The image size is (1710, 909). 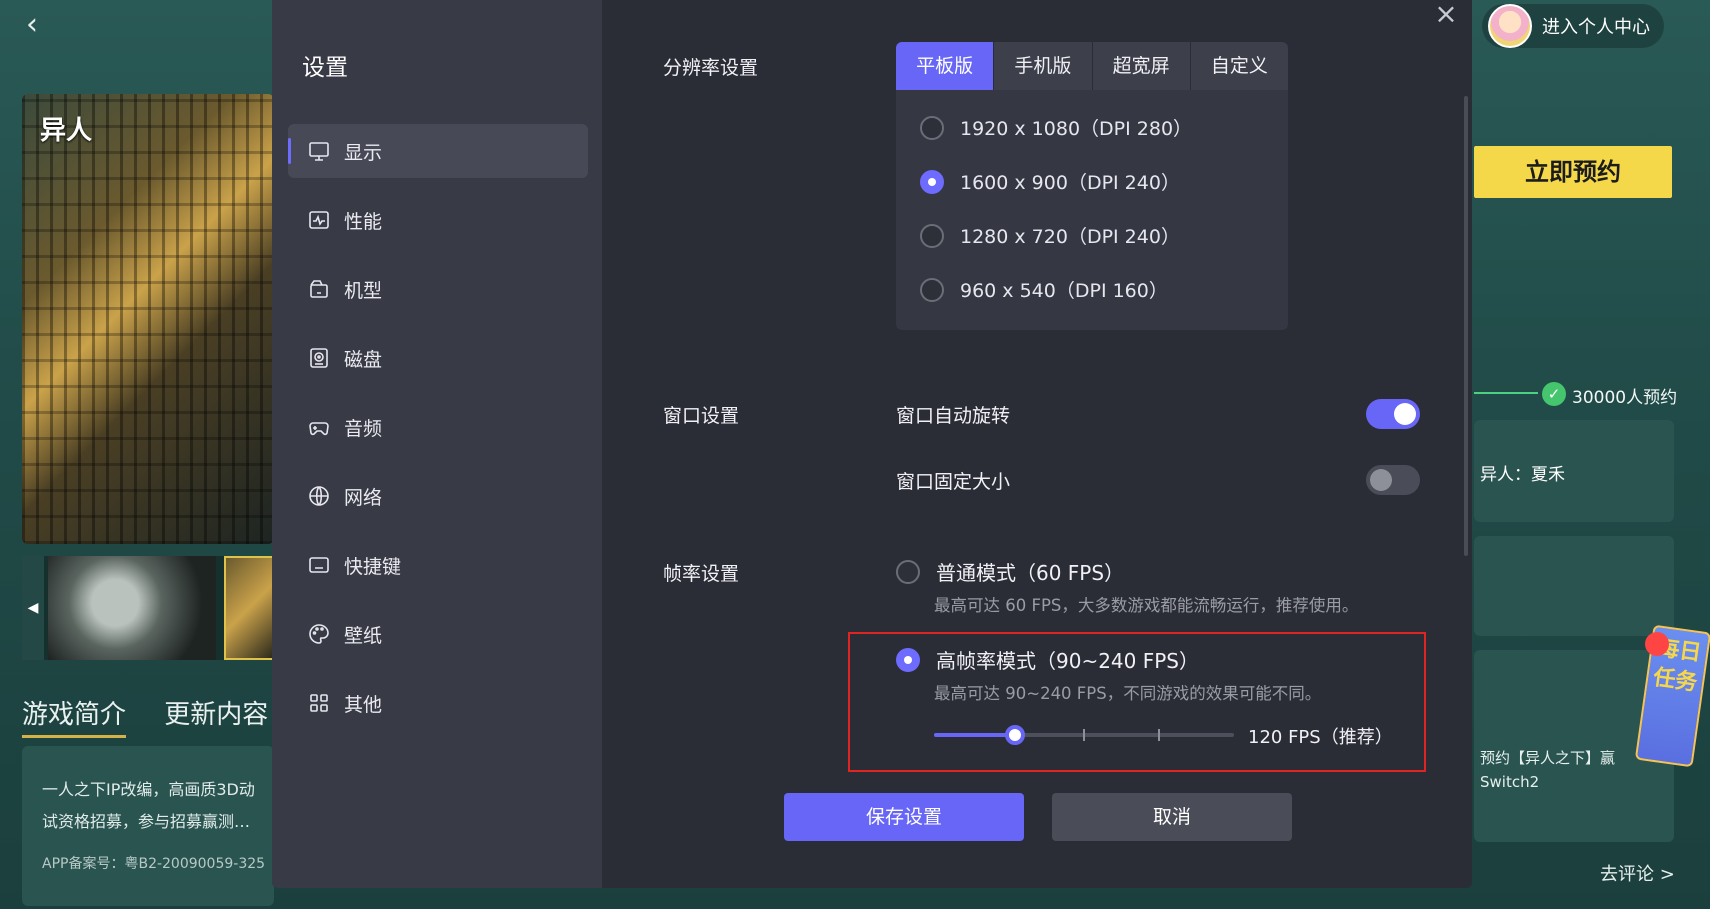 I want to click on tab-tablet: 平板版, so click(x=945, y=66).